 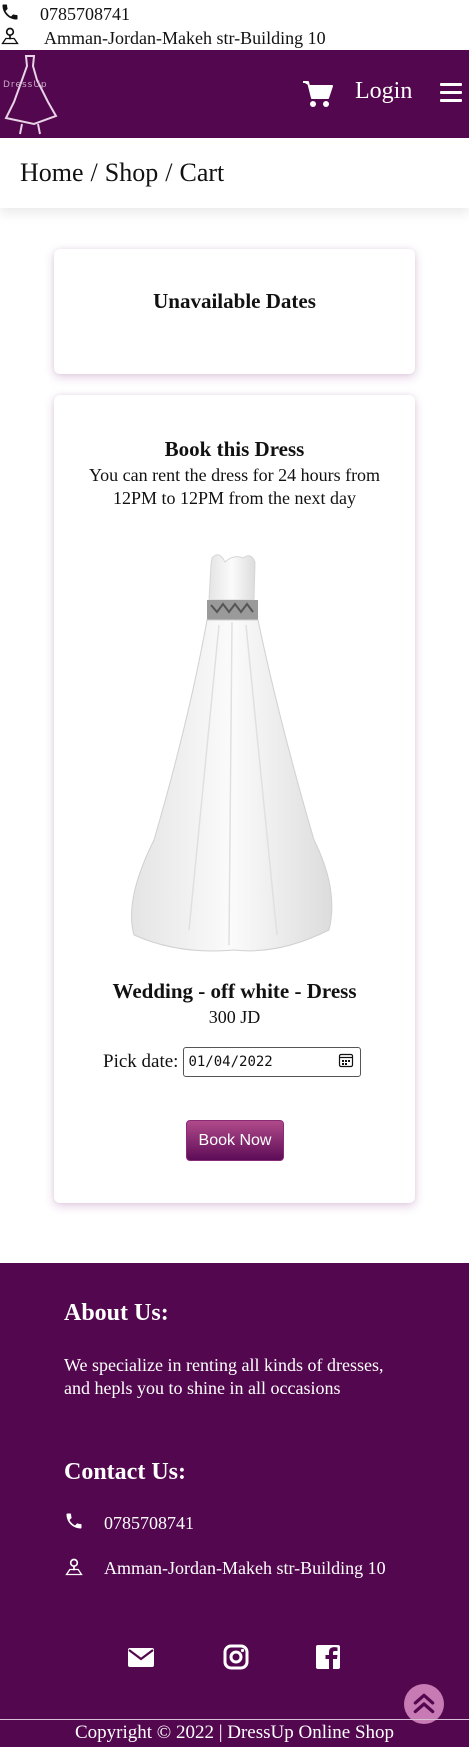 What do you see at coordinates (131, 173) in the screenshot?
I see `breadcrumb-shop: Shop` at bounding box center [131, 173].